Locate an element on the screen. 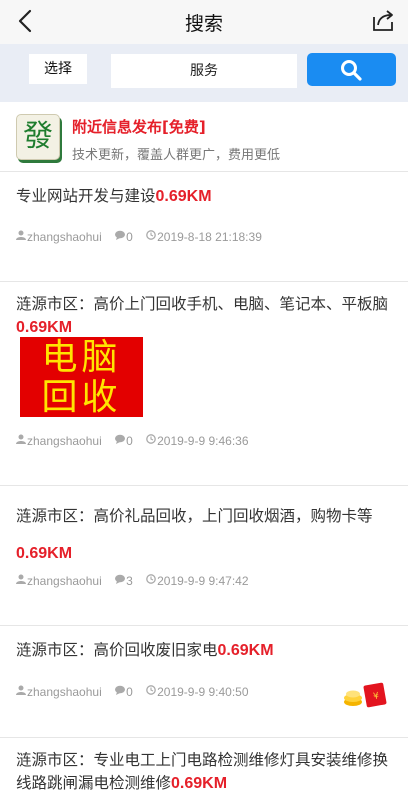 This screenshot has width=408, height=800. post-meta: zhangshaohui 0 2019-9-9 9:46:36 is located at coordinates (132, 440).